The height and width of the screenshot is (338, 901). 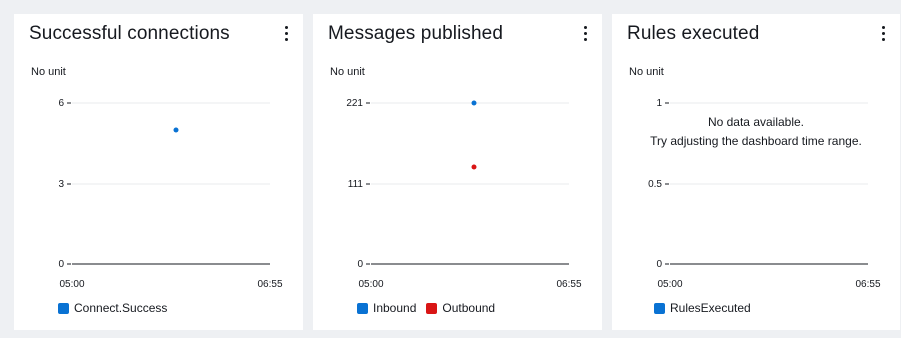 I want to click on y-tick-label: 111, so click(x=356, y=184).